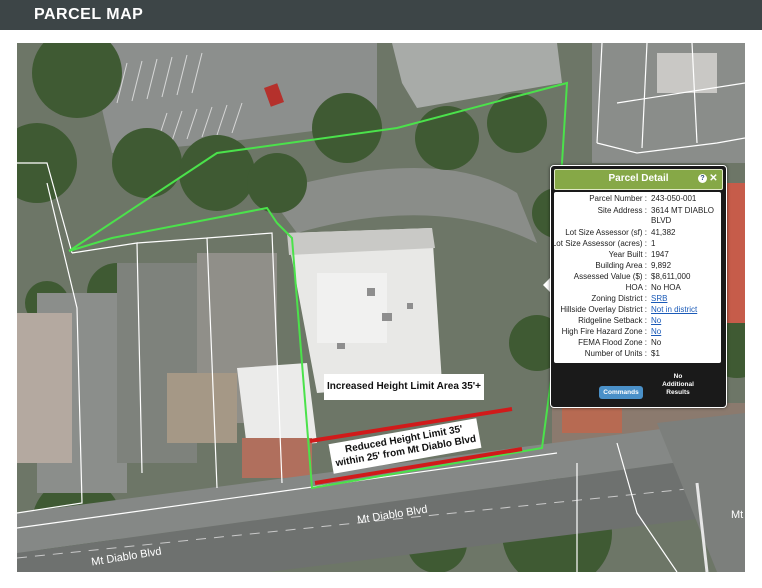 The width and height of the screenshot is (762, 588). What do you see at coordinates (713, 179) in the screenshot?
I see `close-icon: ✕` at bounding box center [713, 179].